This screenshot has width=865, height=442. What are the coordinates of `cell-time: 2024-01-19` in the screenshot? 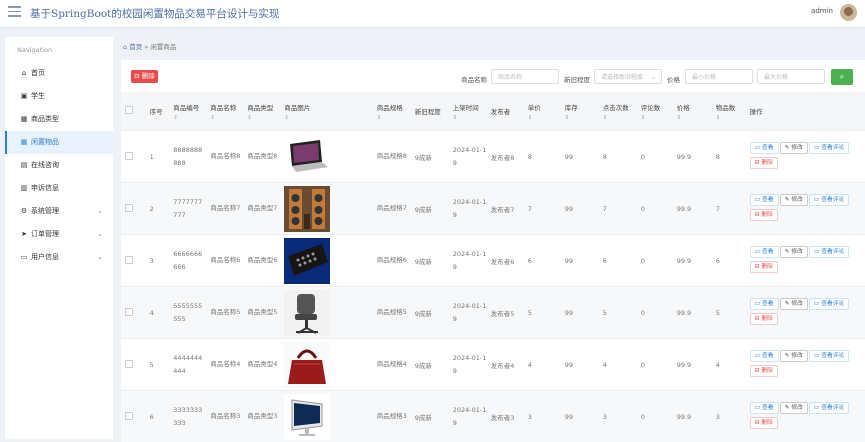 It's located at (468, 261).